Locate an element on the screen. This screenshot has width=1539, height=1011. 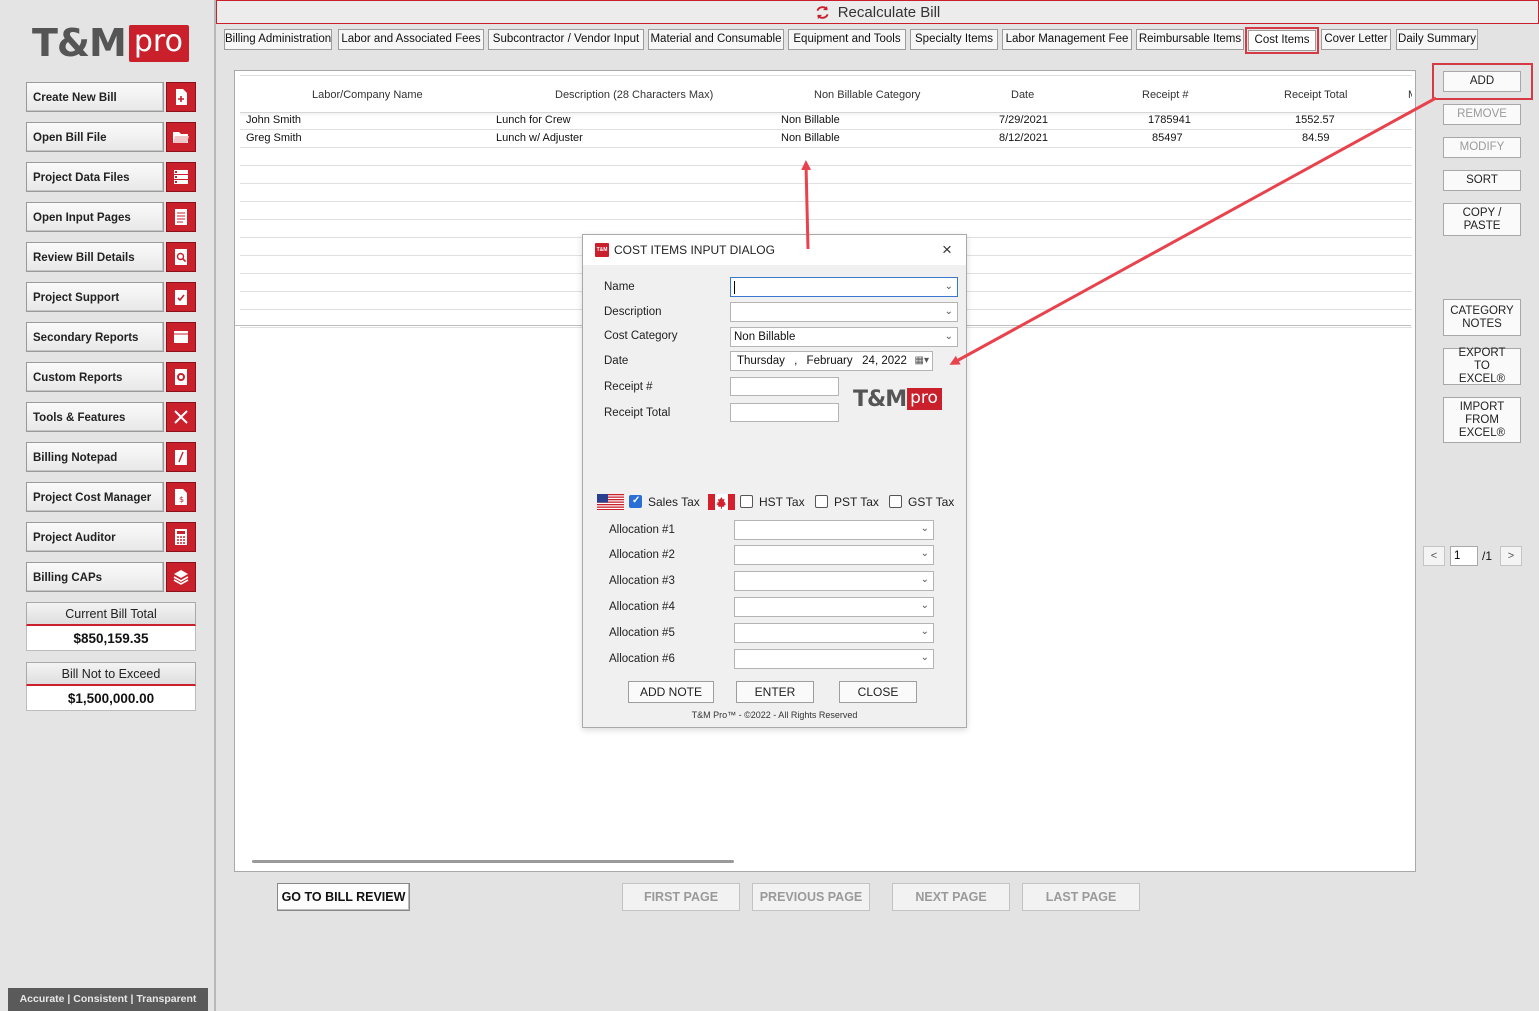
copy-paste-button: COPY / PASTE is located at coordinates (1482, 219).